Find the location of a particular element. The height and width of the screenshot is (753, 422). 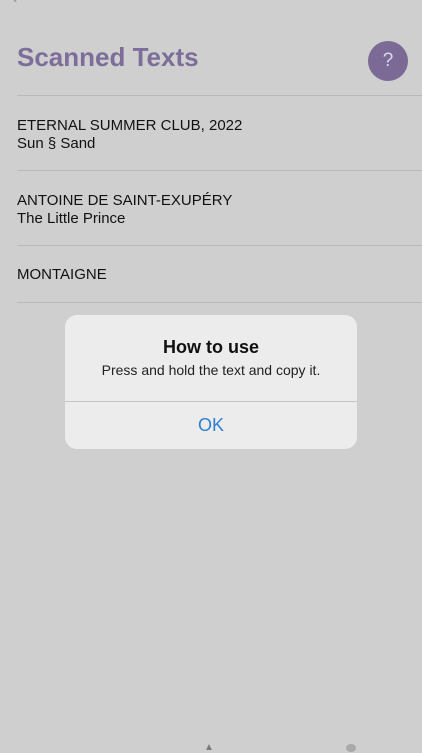

help-button: ? is located at coordinates (388, 61).